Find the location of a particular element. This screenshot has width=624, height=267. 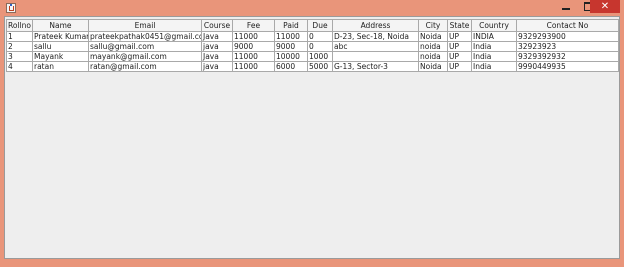

table-cell: INDIA is located at coordinates (494, 36).